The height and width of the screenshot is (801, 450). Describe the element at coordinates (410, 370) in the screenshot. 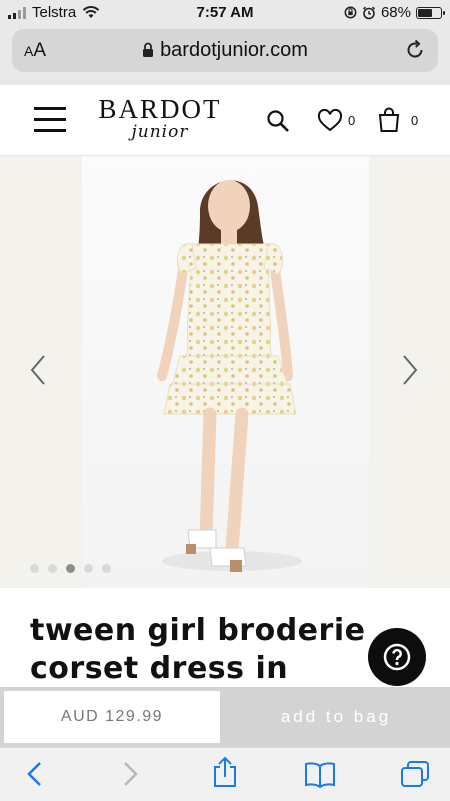

I see `chevron-right-icon` at that location.